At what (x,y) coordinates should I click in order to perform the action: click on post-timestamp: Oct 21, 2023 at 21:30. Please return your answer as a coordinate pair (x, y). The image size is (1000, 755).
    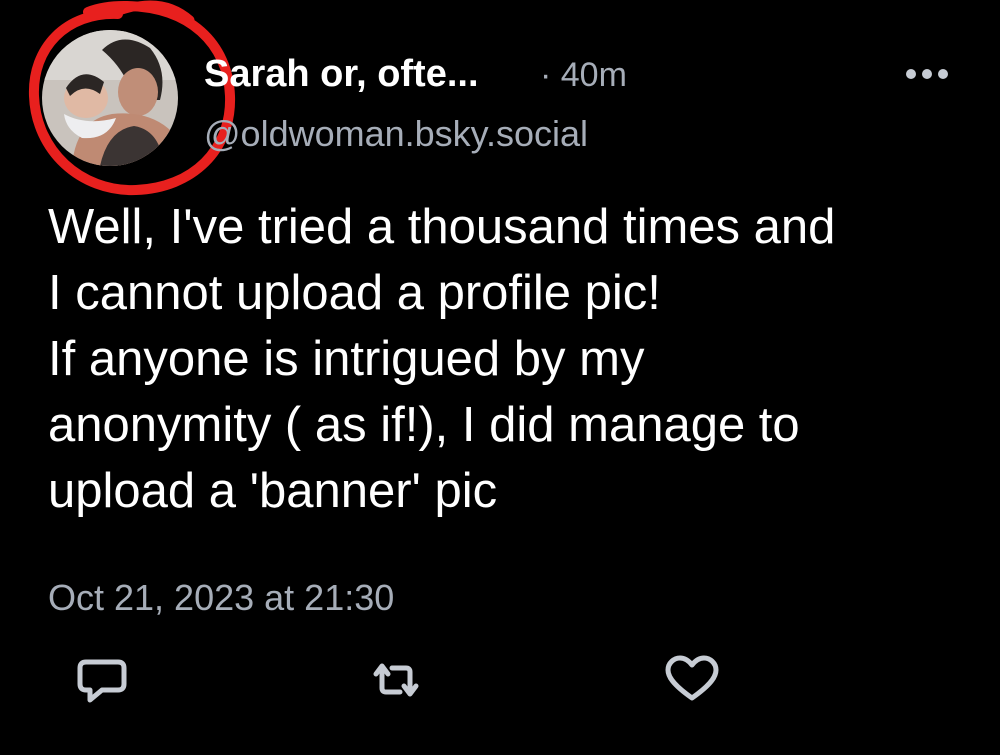
    Looking at the image, I should click on (221, 597).